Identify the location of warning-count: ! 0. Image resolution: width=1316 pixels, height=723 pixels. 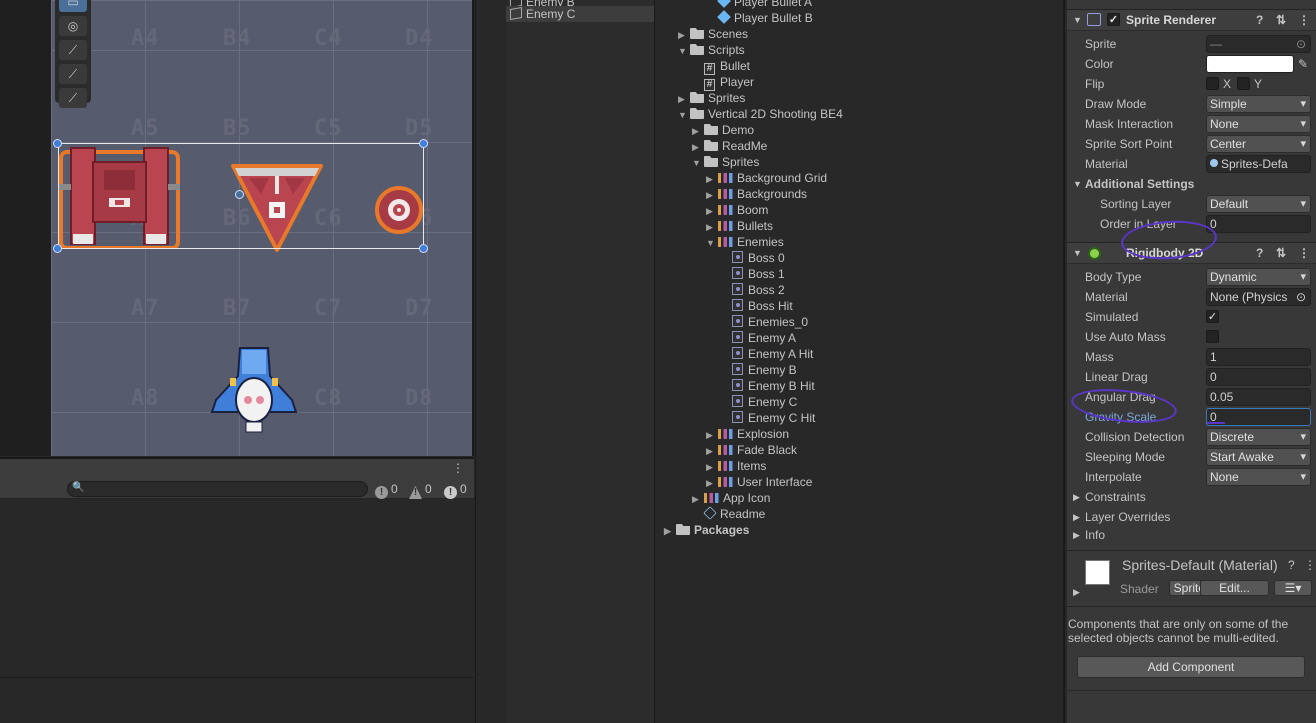
(420, 490).